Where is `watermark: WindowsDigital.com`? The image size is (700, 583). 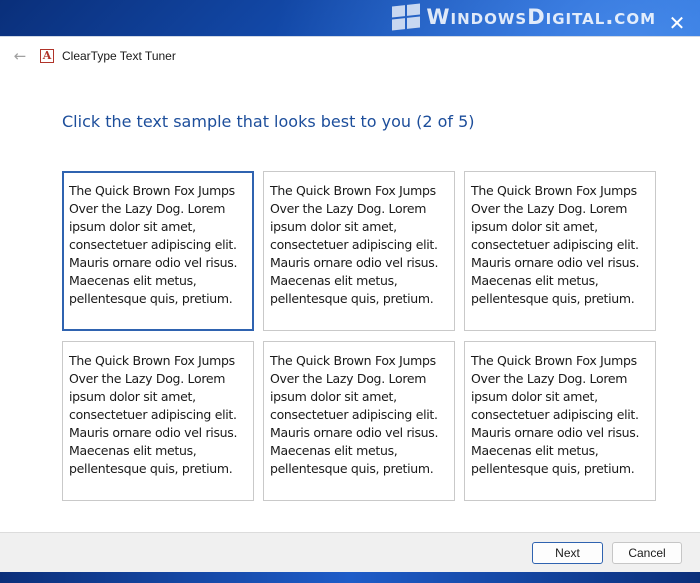
watermark: WindowsDigital.com is located at coordinates (524, 17).